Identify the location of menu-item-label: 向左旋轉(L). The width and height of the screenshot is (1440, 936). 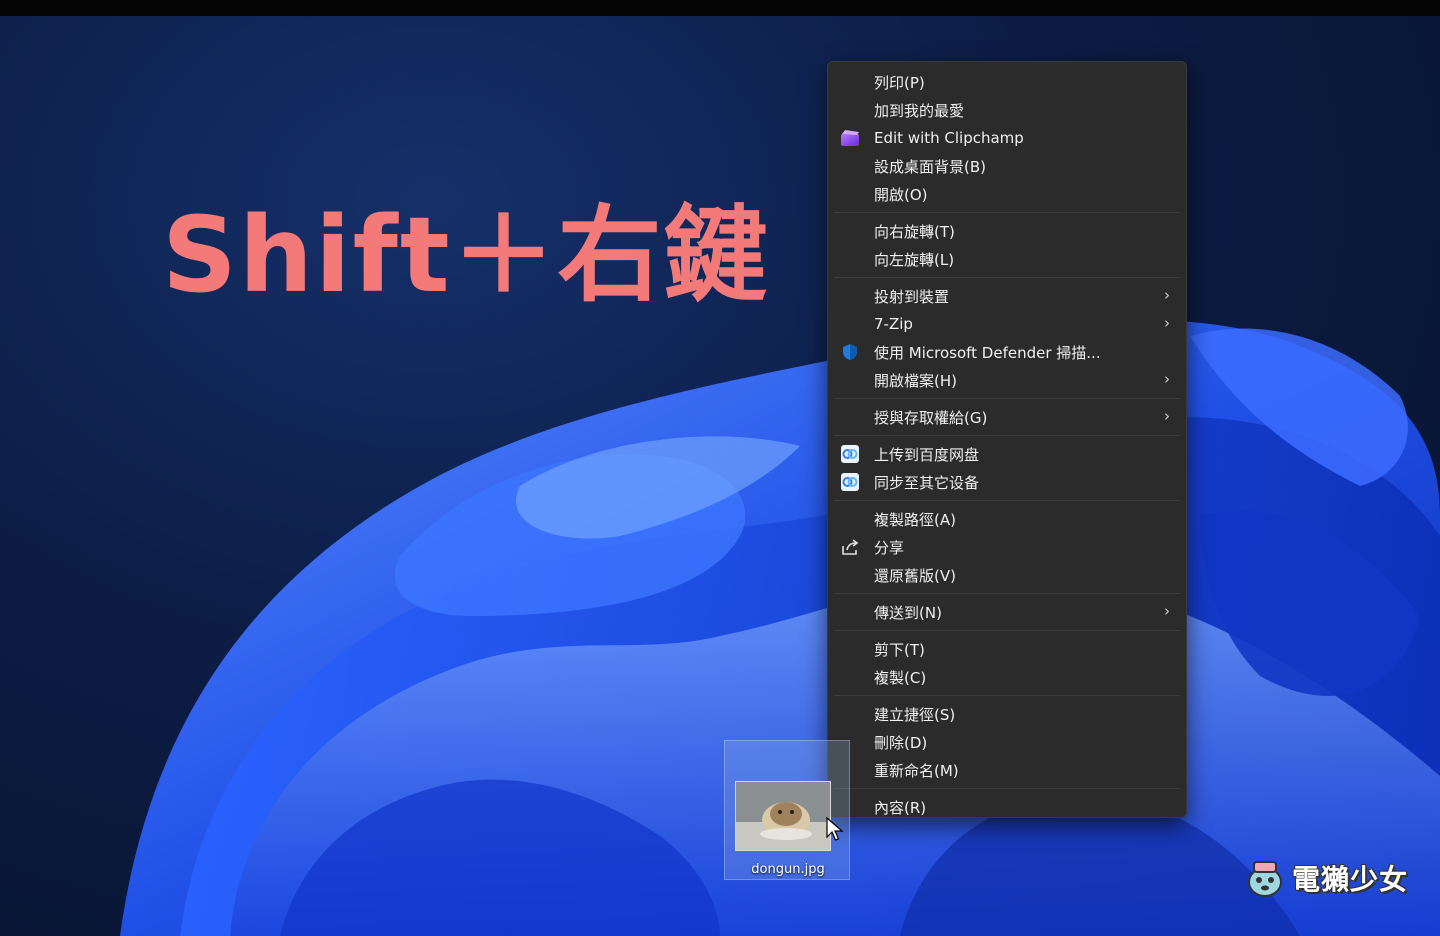
(914, 259).